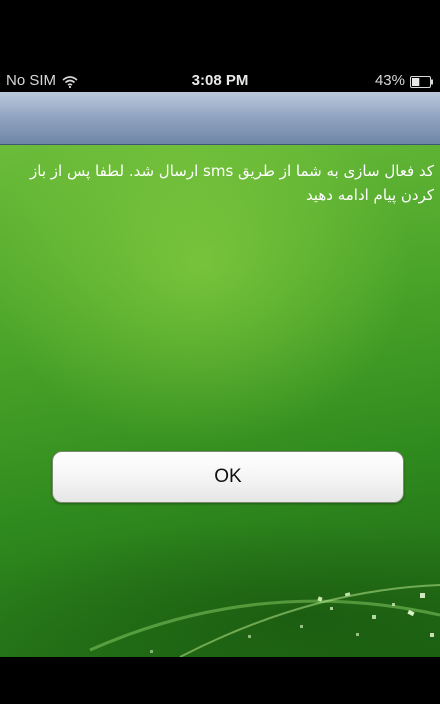  What do you see at coordinates (220, 118) in the screenshot?
I see `navigation-bar` at bounding box center [220, 118].